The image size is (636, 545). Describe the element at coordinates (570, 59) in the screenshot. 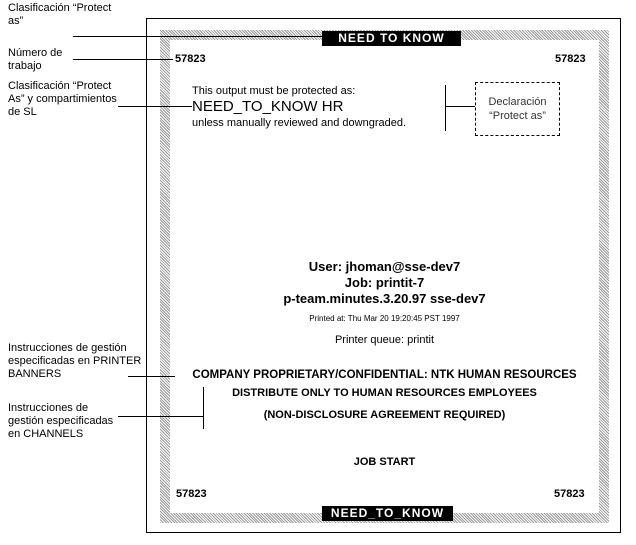

I see `job-number-top-right: 57823` at that location.